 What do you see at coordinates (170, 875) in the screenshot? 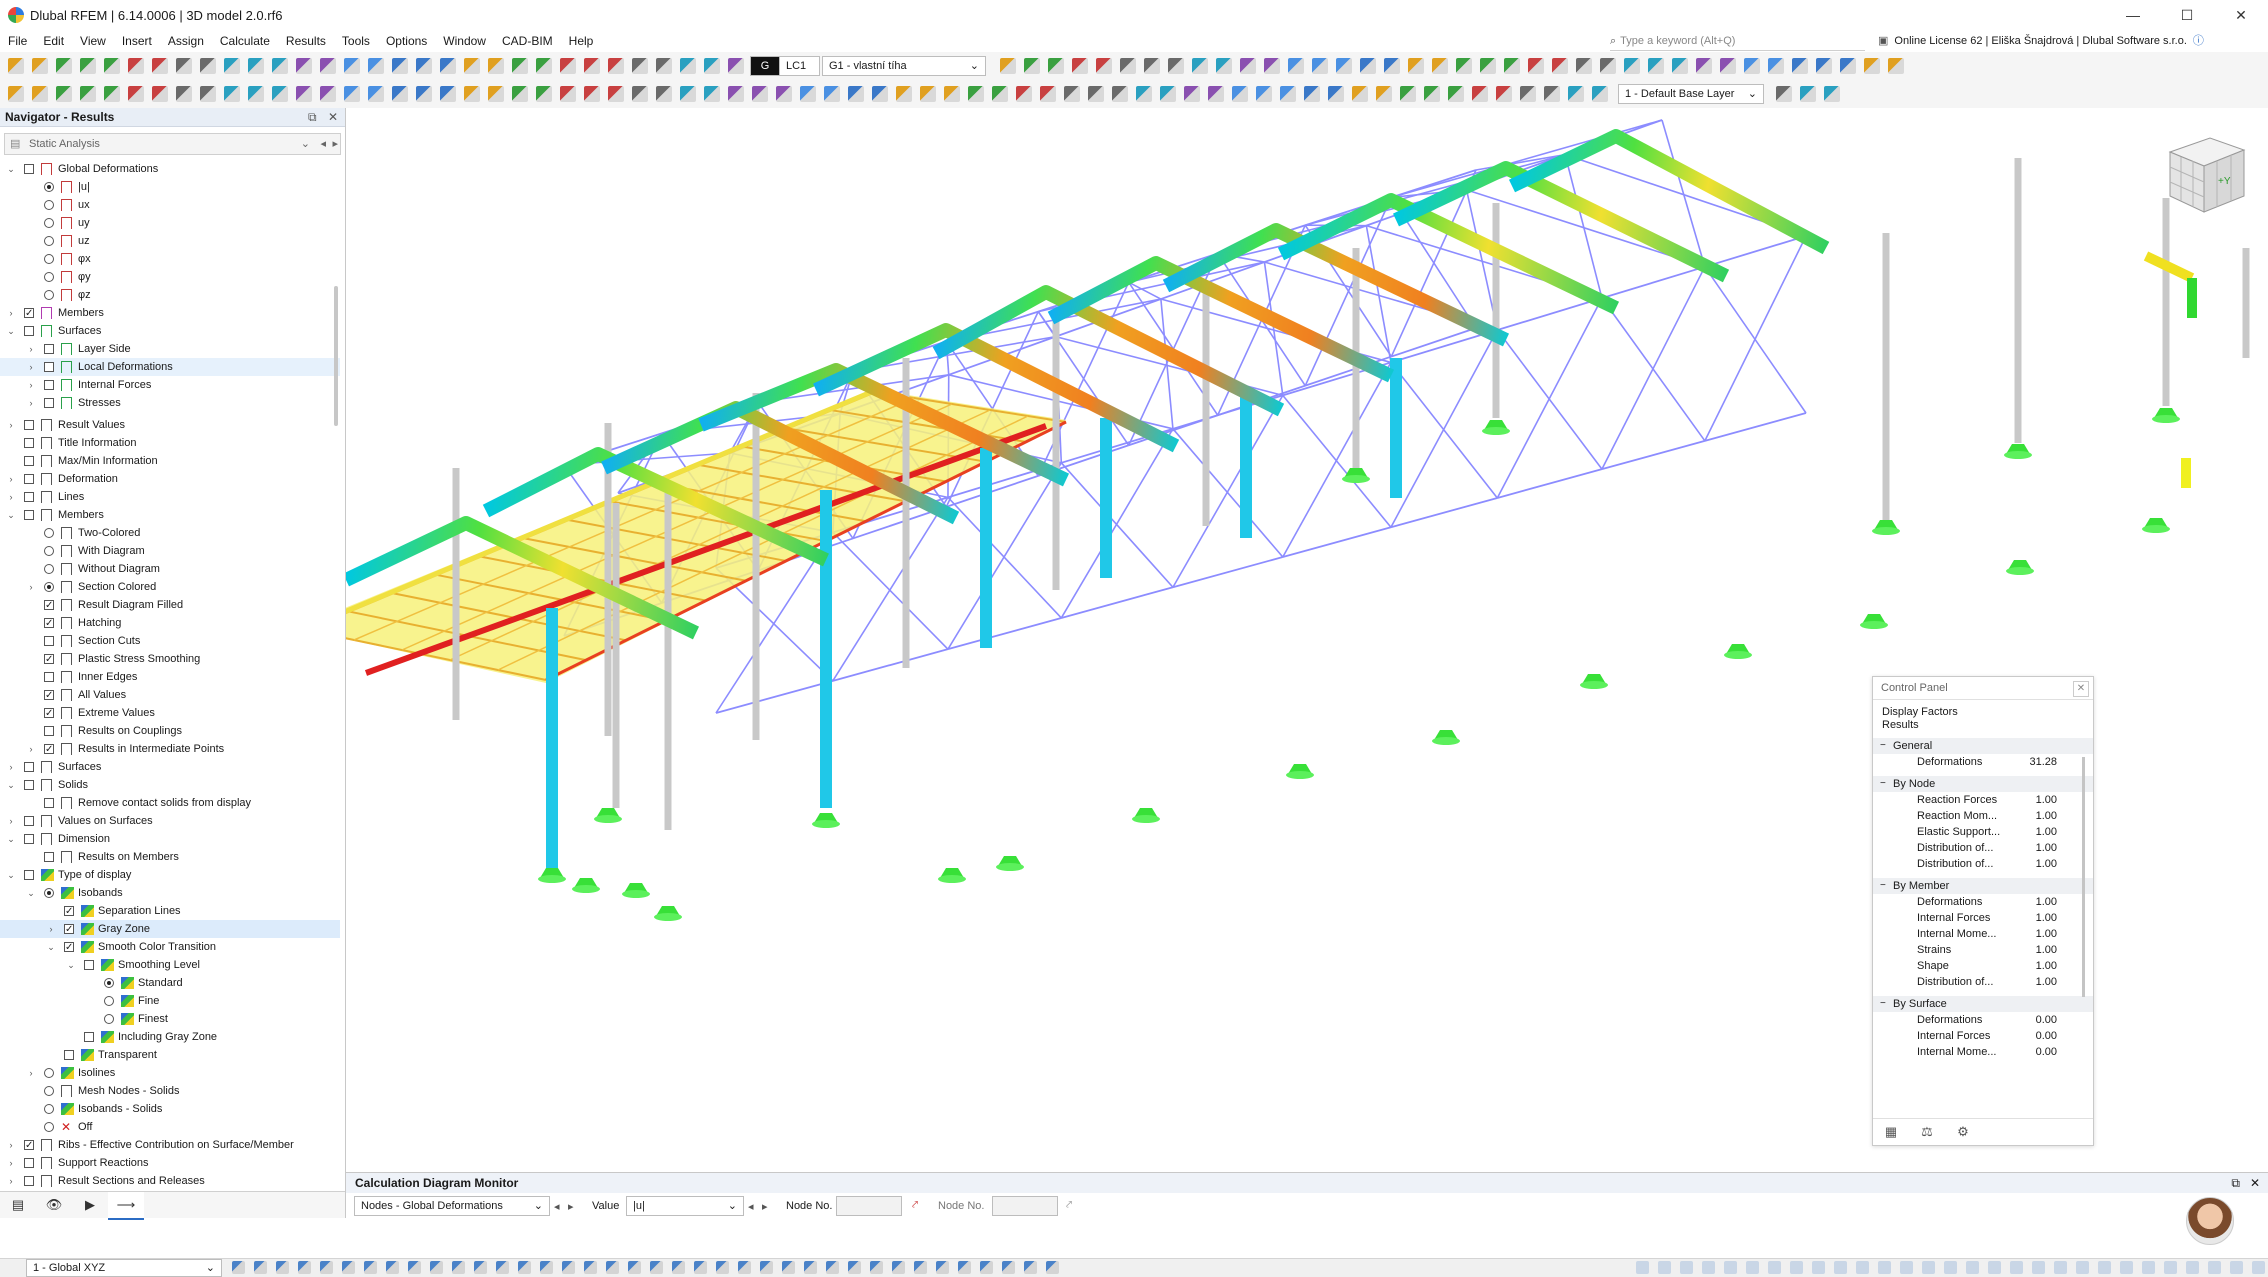
I see `tree-item-type-of-display: ⌄ Type of display` at bounding box center [170, 875].